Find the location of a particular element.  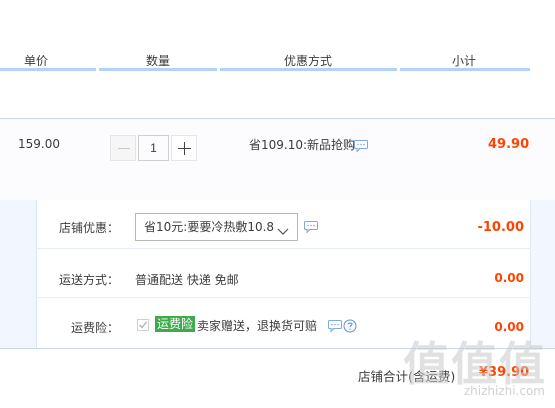

quantity-input: 1 is located at coordinates (153, 148).